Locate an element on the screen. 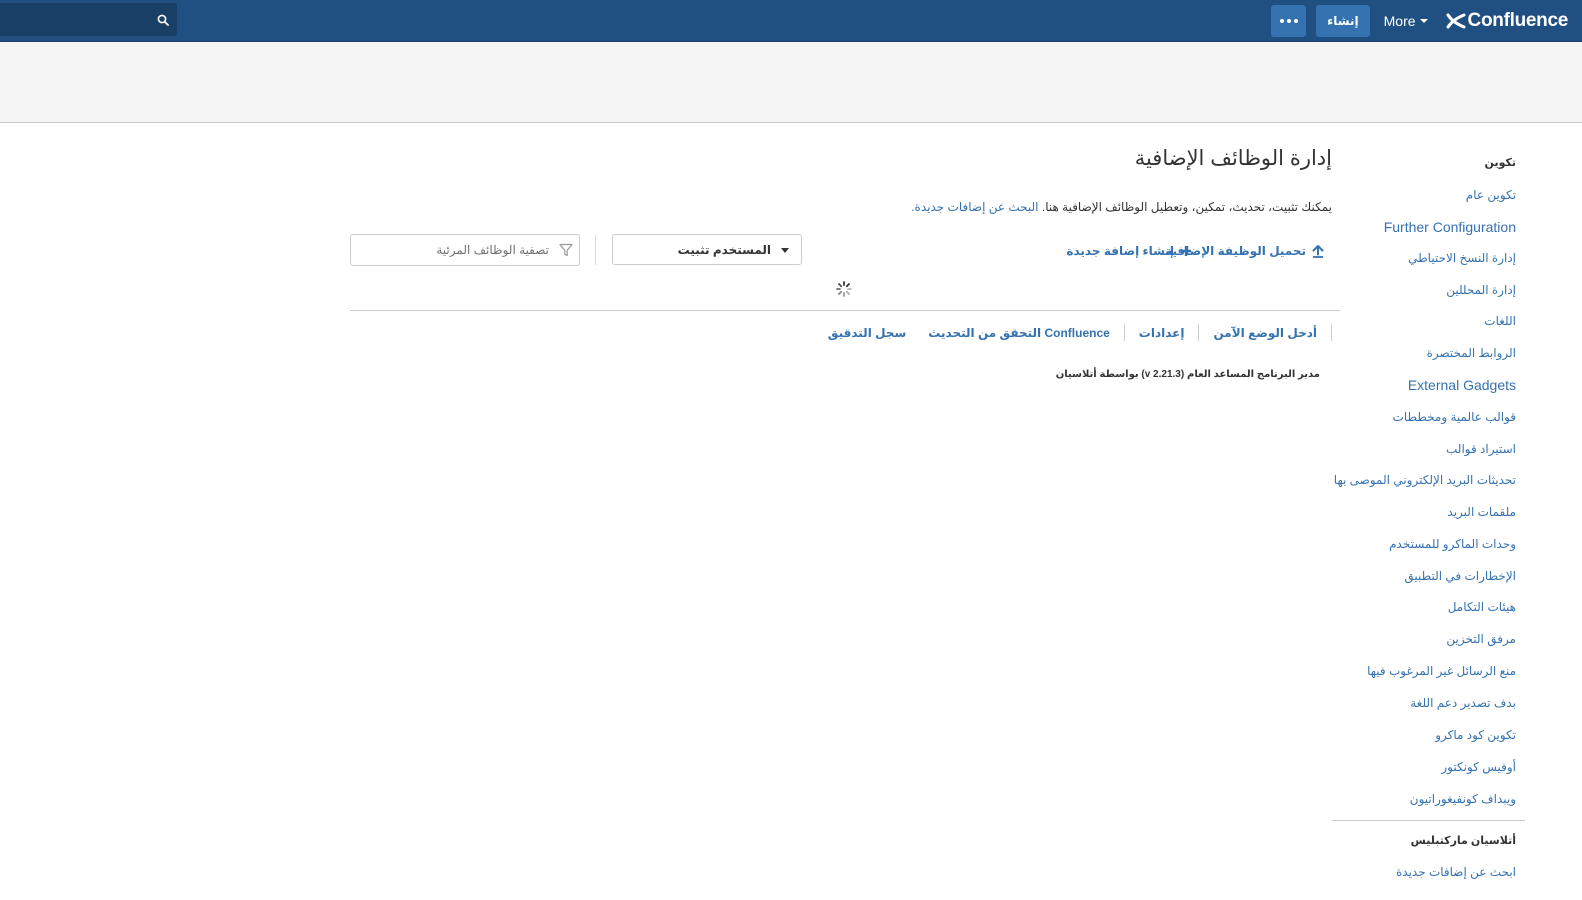 This screenshot has width=1582, height=900. sidebar-item-external-gadgets: External Gadgets is located at coordinates (1462, 385).